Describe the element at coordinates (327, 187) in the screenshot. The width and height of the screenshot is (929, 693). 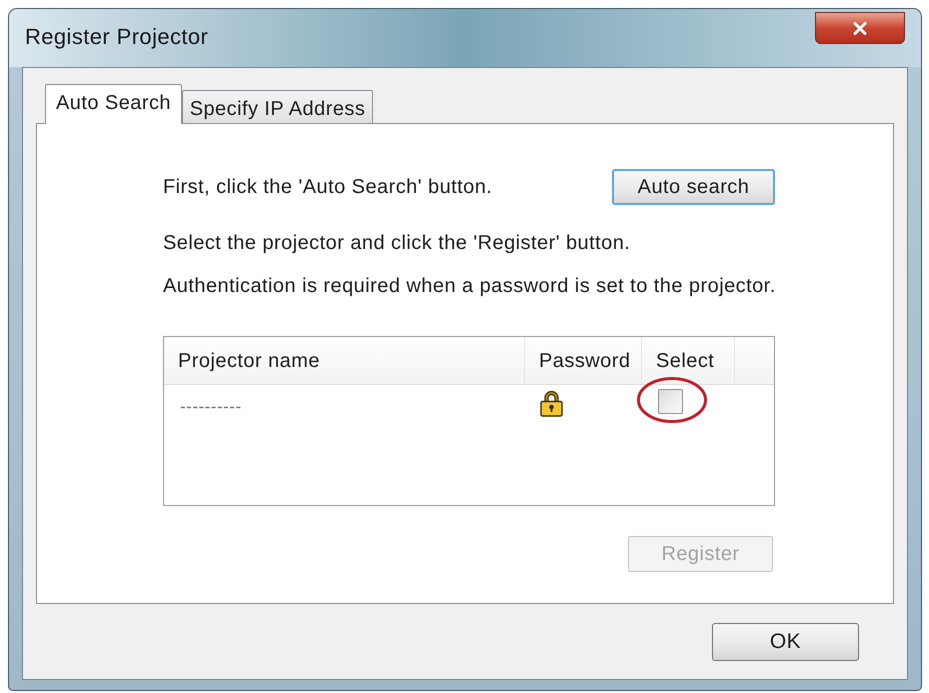
I see `instruction-text: First, click the 'Auto Search' button.` at that location.